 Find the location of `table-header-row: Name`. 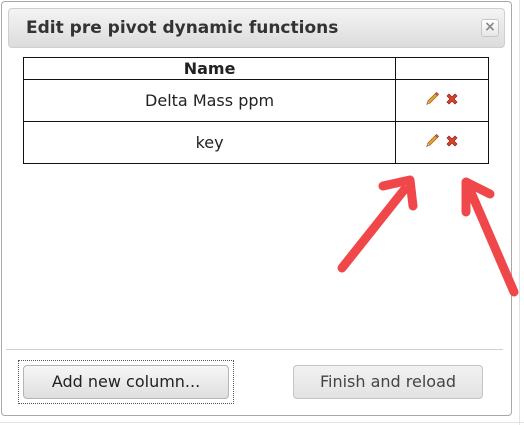

table-header-row: Name is located at coordinates (255, 68).